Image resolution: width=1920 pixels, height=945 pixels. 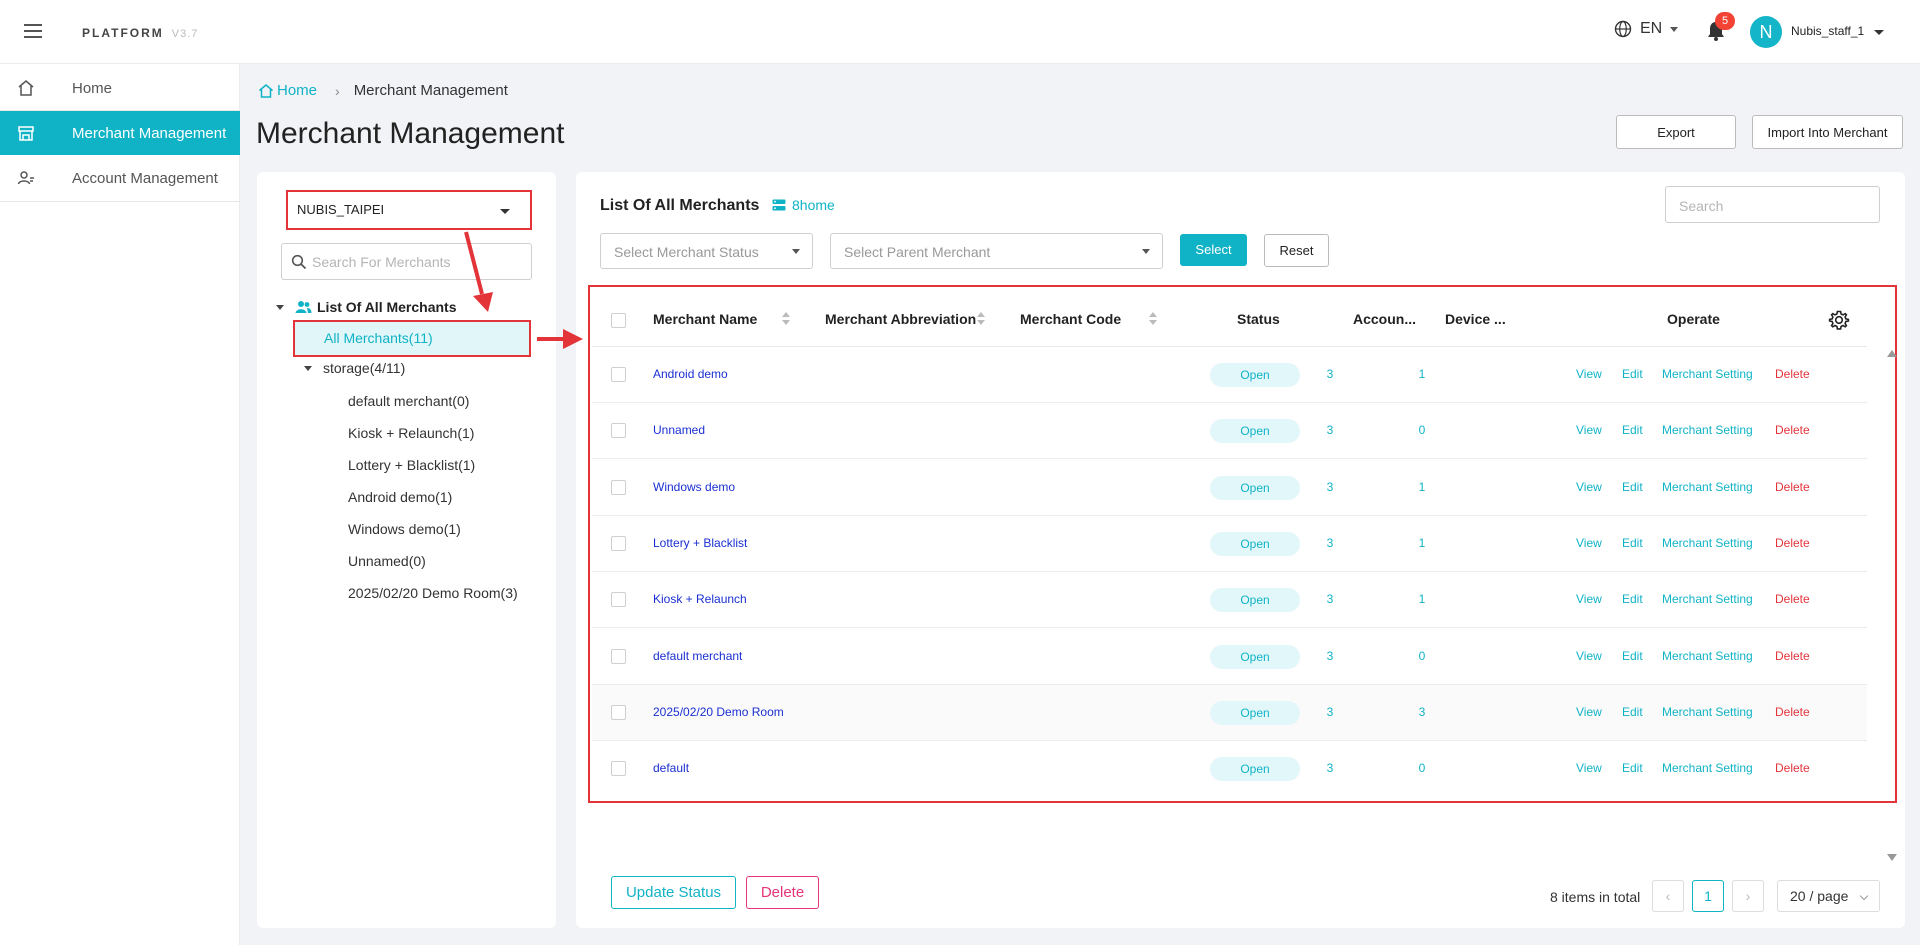 I want to click on branch-tag: 8home, so click(x=803, y=205).